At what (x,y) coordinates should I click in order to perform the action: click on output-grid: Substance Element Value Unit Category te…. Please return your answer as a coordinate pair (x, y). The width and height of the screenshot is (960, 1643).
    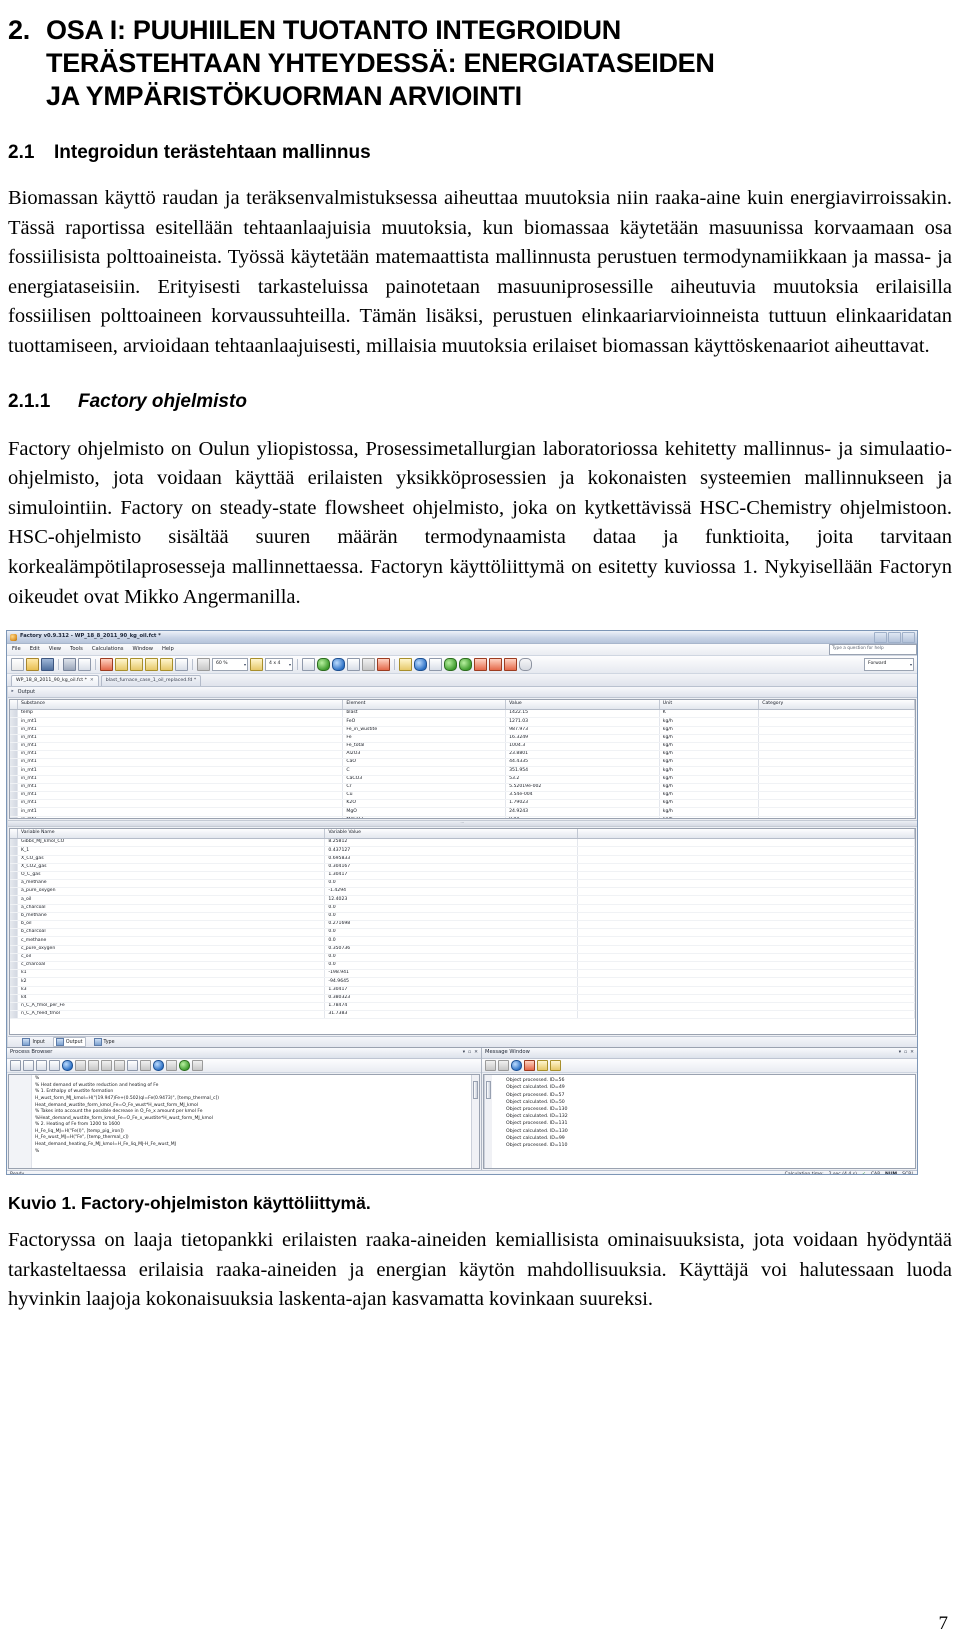
    Looking at the image, I should click on (462, 759).